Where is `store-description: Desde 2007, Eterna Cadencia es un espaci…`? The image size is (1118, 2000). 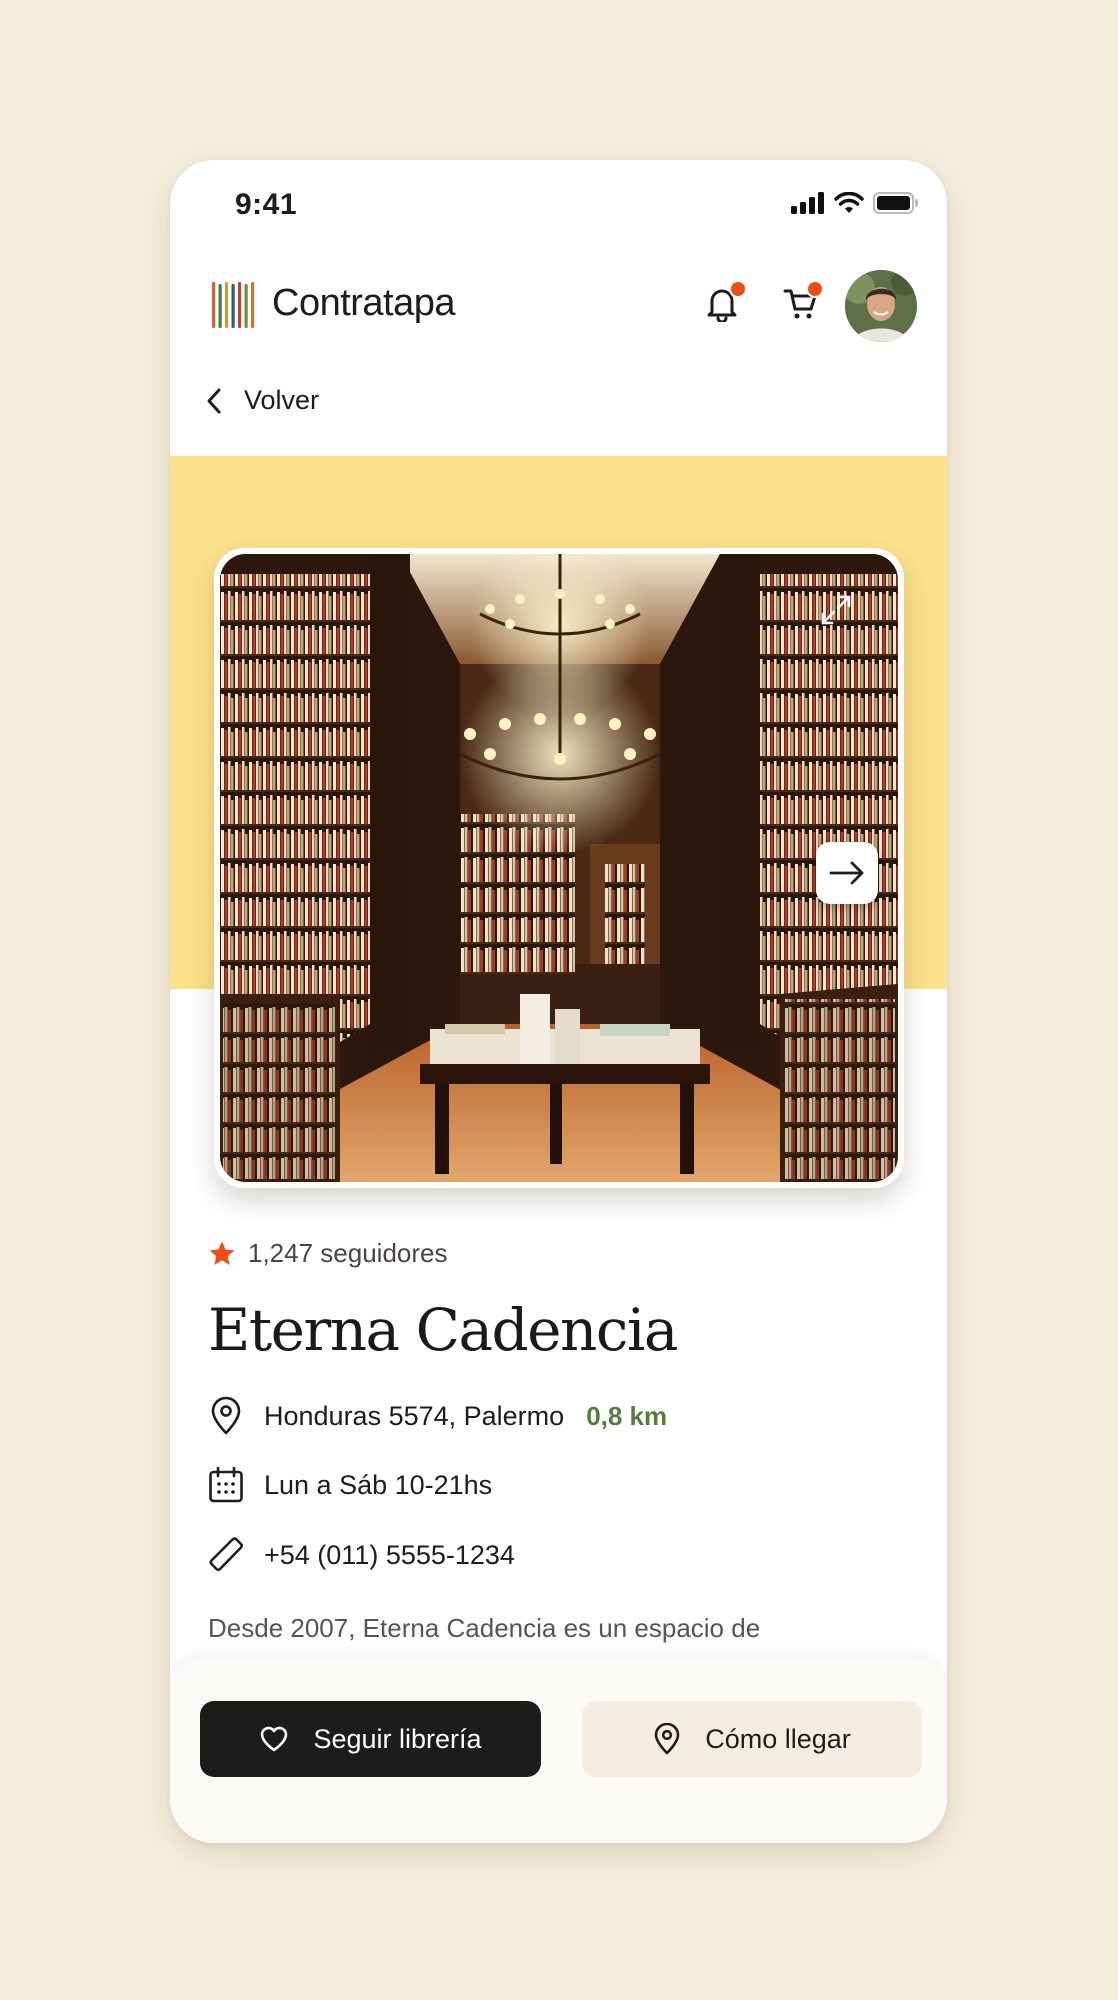 store-description: Desde 2007, Eterna Cadencia es un espaci… is located at coordinates (484, 1628).